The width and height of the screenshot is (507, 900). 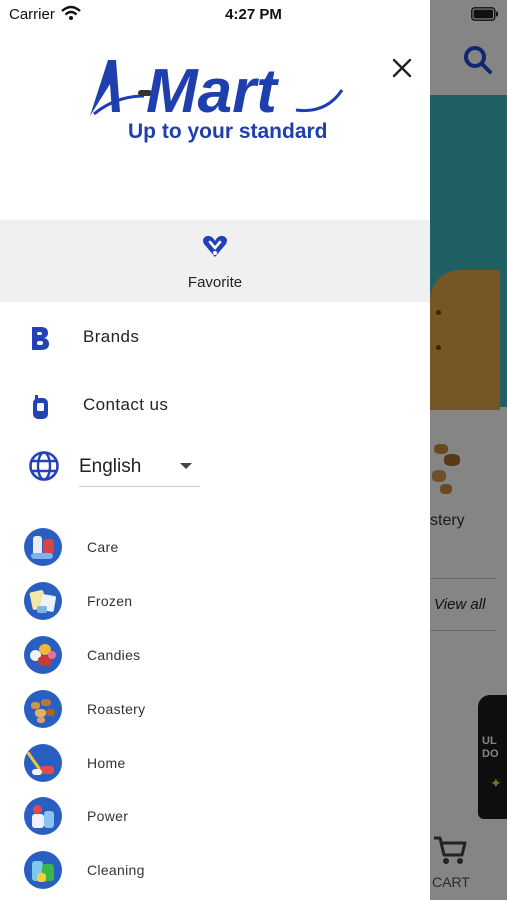 What do you see at coordinates (108, 816) in the screenshot?
I see `category-label: Power` at bounding box center [108, 816].